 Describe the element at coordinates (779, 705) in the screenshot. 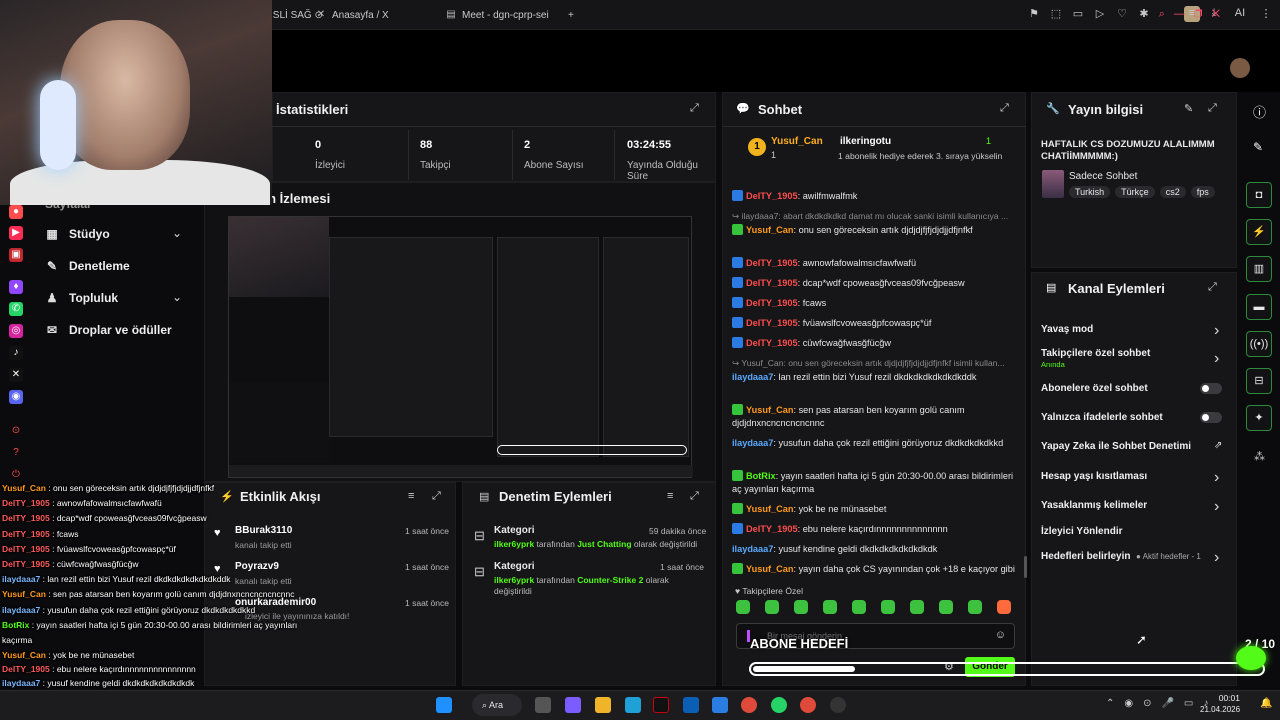

I see `whatsapp-icon` at that location.